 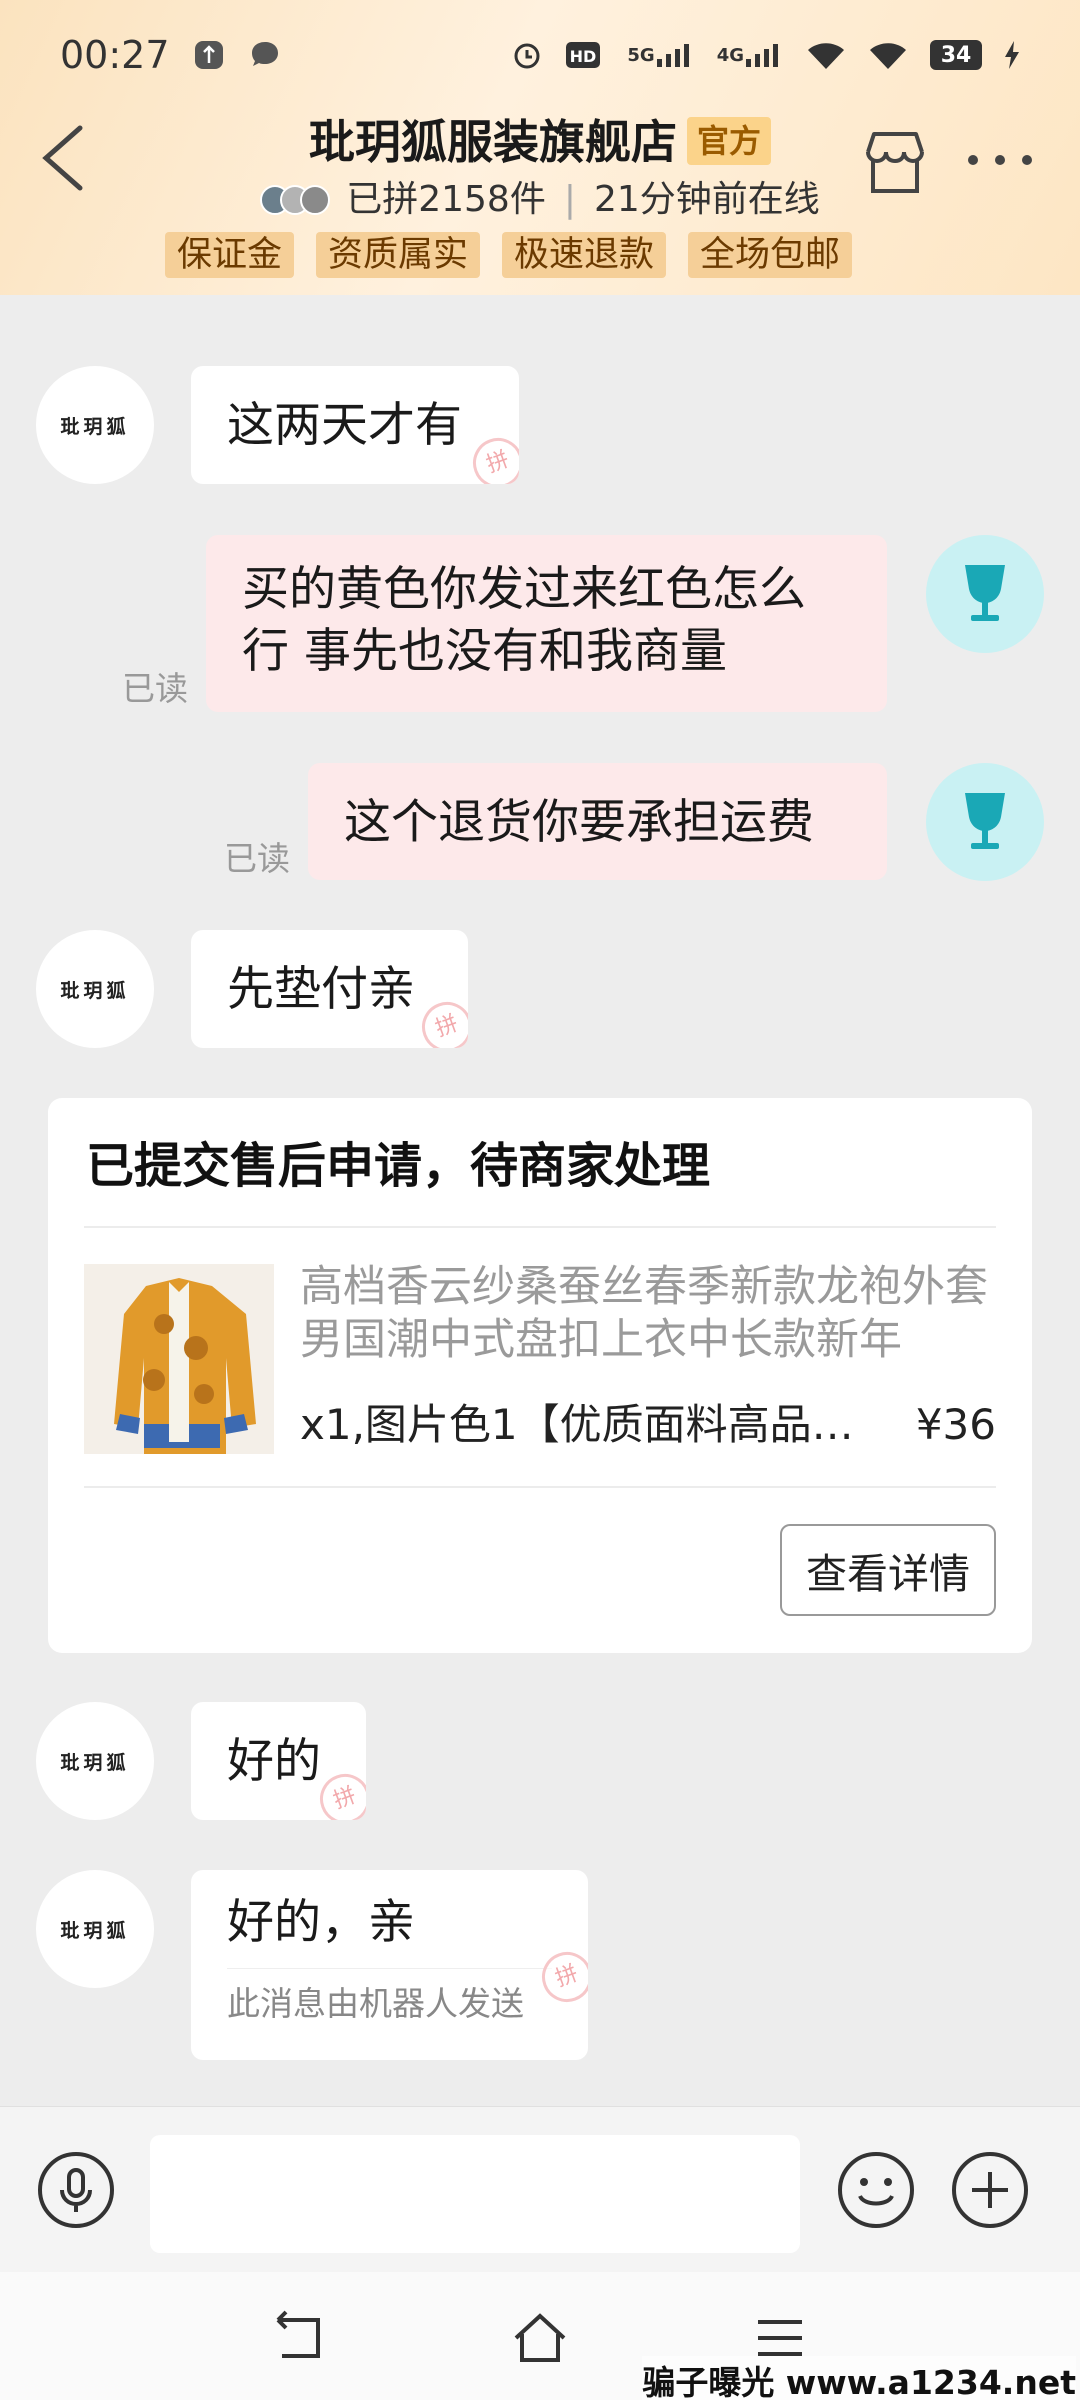 What do you see at coordinates (660, 55) in the screenshot?
I see `signal-5g-icon: 5G` at bounding box center [660, 55].